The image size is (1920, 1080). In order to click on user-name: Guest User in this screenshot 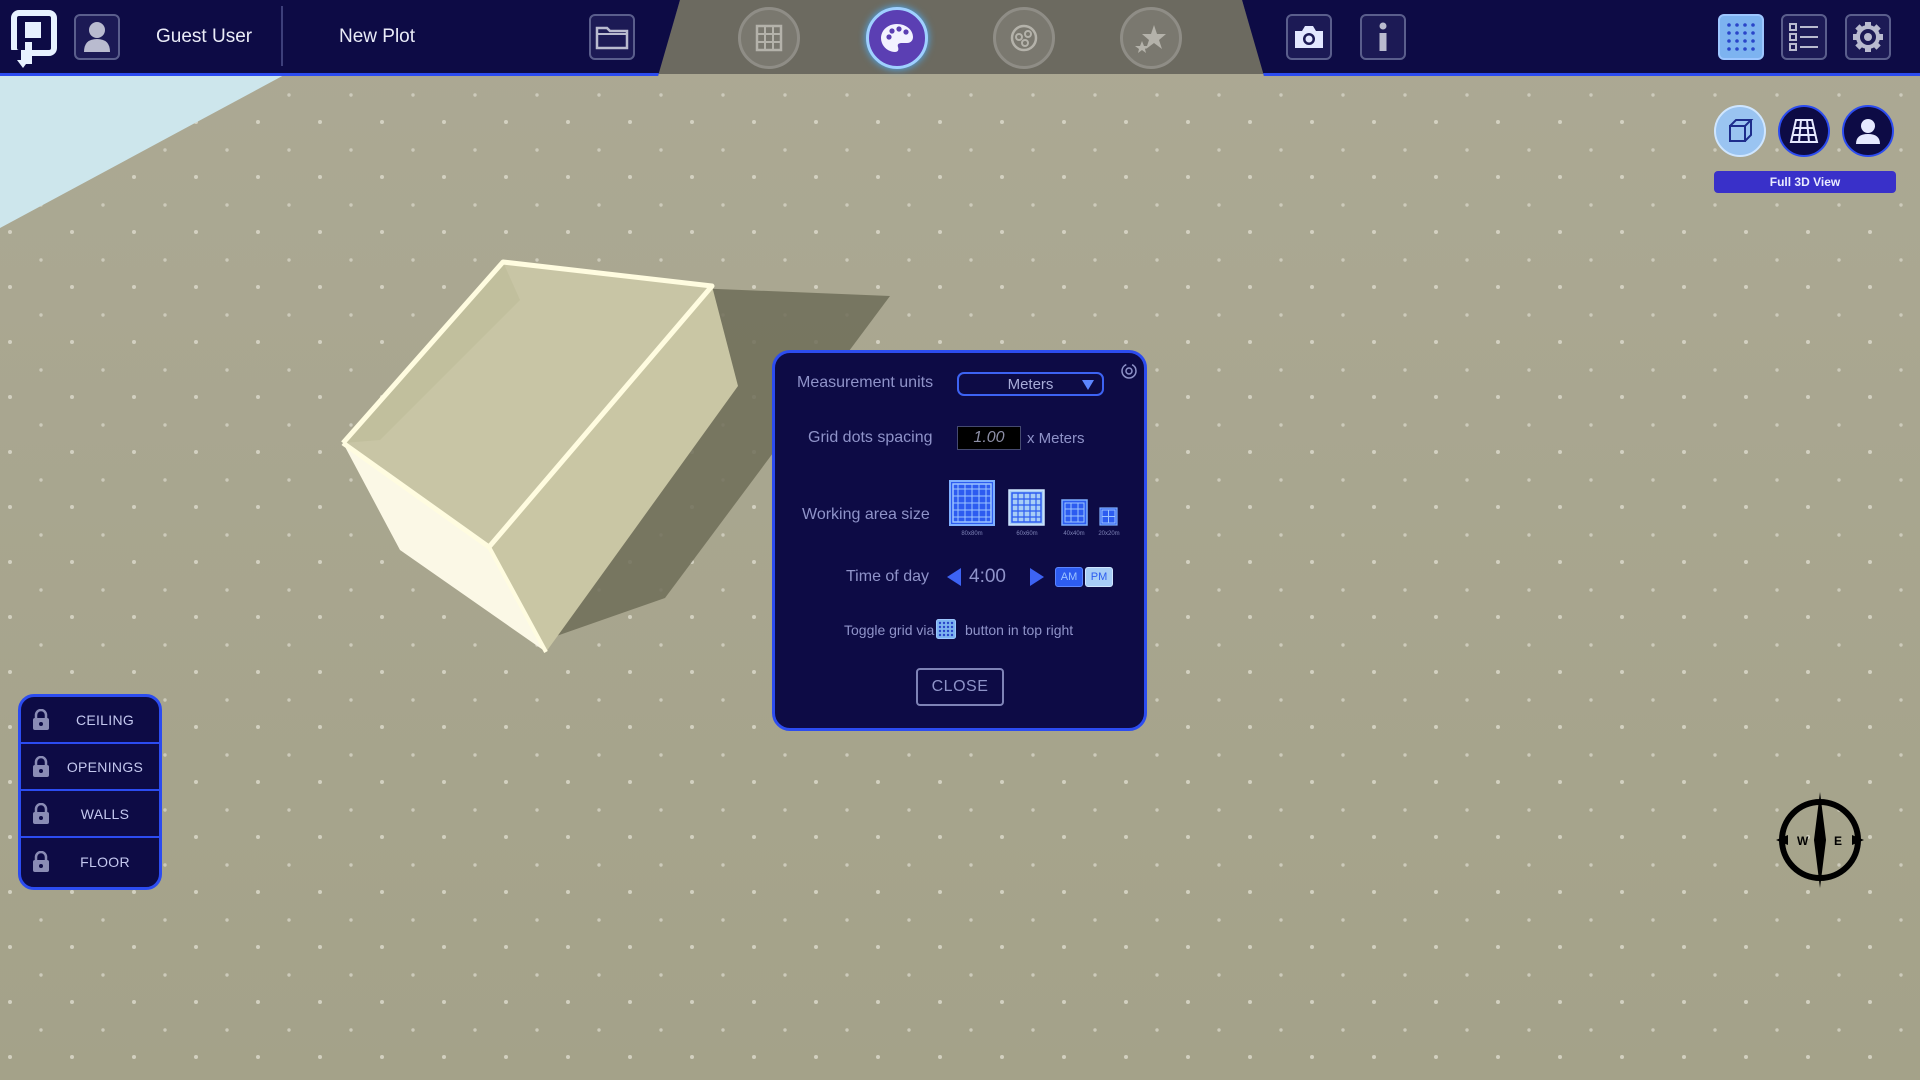, I will do `click(204, 36)`.